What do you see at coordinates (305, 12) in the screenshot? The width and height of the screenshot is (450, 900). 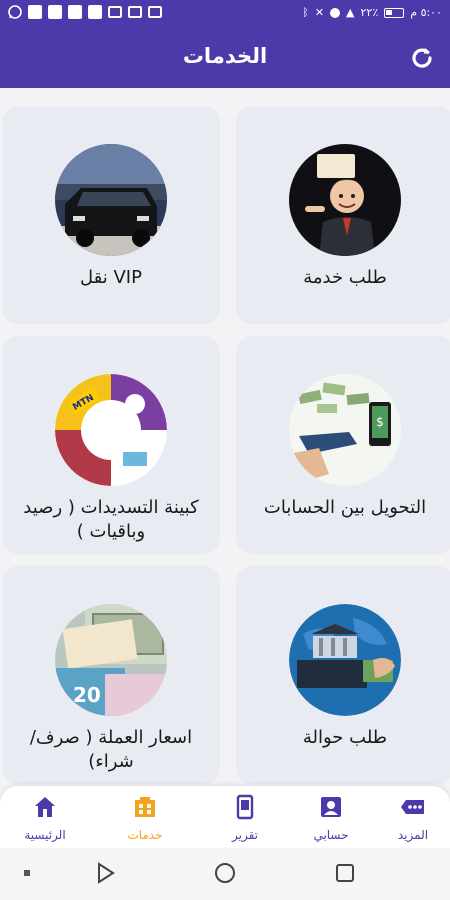 I see `bluetooth-icon: ᛒ` at bounding box center [305, 12].